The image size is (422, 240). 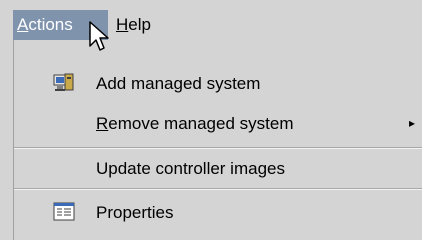 I want to click on remove-label-rest: emove managed system, so click(x=201, y=123).